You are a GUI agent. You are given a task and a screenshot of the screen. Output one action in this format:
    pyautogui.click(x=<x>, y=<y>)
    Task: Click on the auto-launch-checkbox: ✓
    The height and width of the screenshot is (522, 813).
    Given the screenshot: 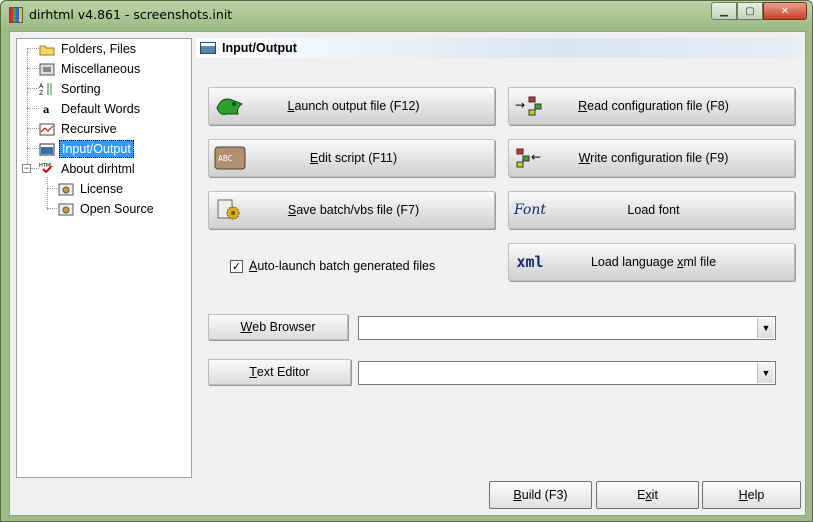 What is the action you would take?
    pyautogui.click(x=236, y=266)
    